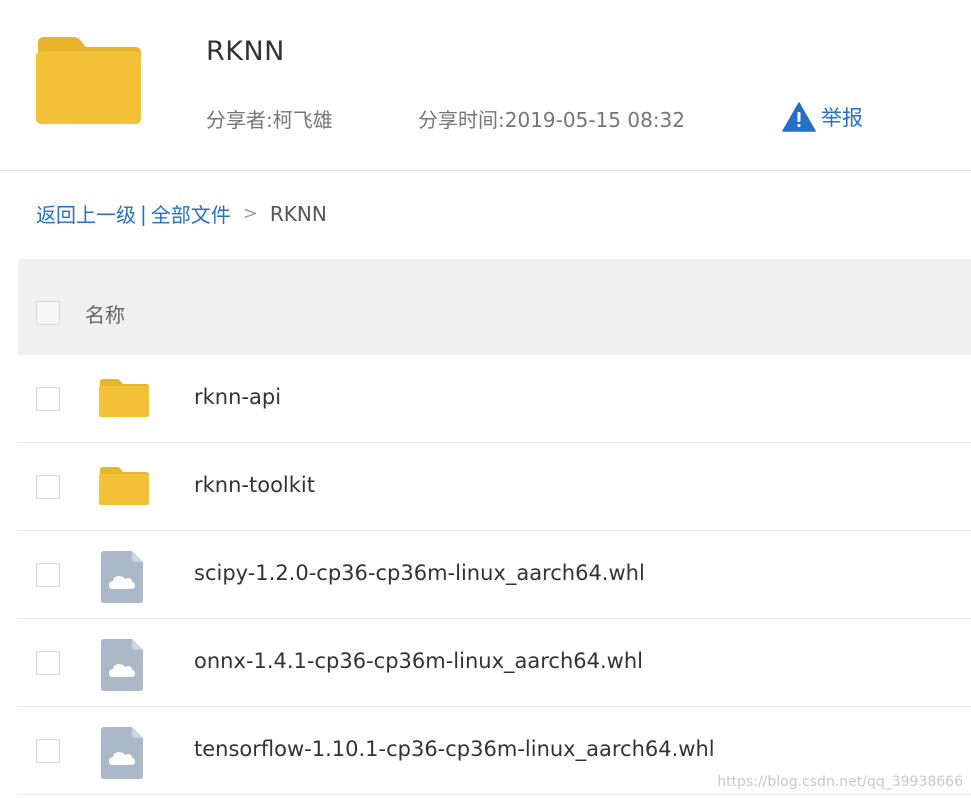 This screenshot has height=798, width=971. What do you see at coordinates (840, 782) in the screenshot?
I see `watermark: https://blog.csdn.net/qq_39938666` at bounding box center [840, 782].